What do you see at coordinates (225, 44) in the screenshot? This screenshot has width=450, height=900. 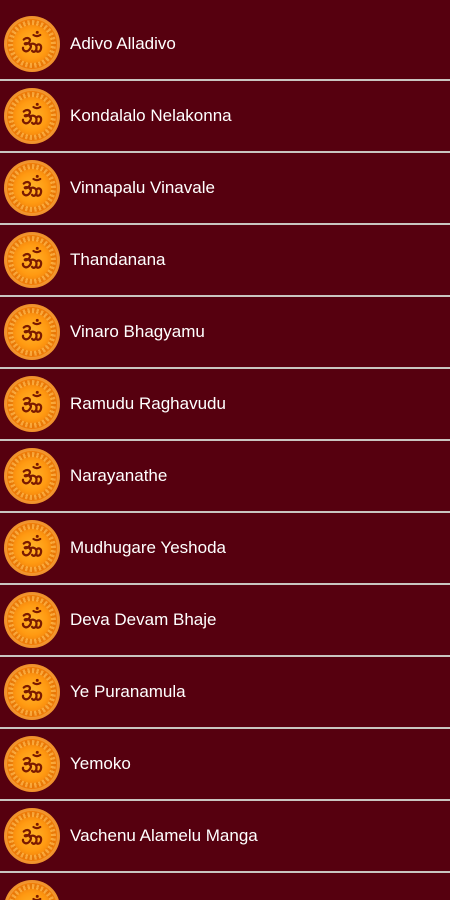 I see `list-item: Adivo Alladivo` at bounding box center [225, 44].